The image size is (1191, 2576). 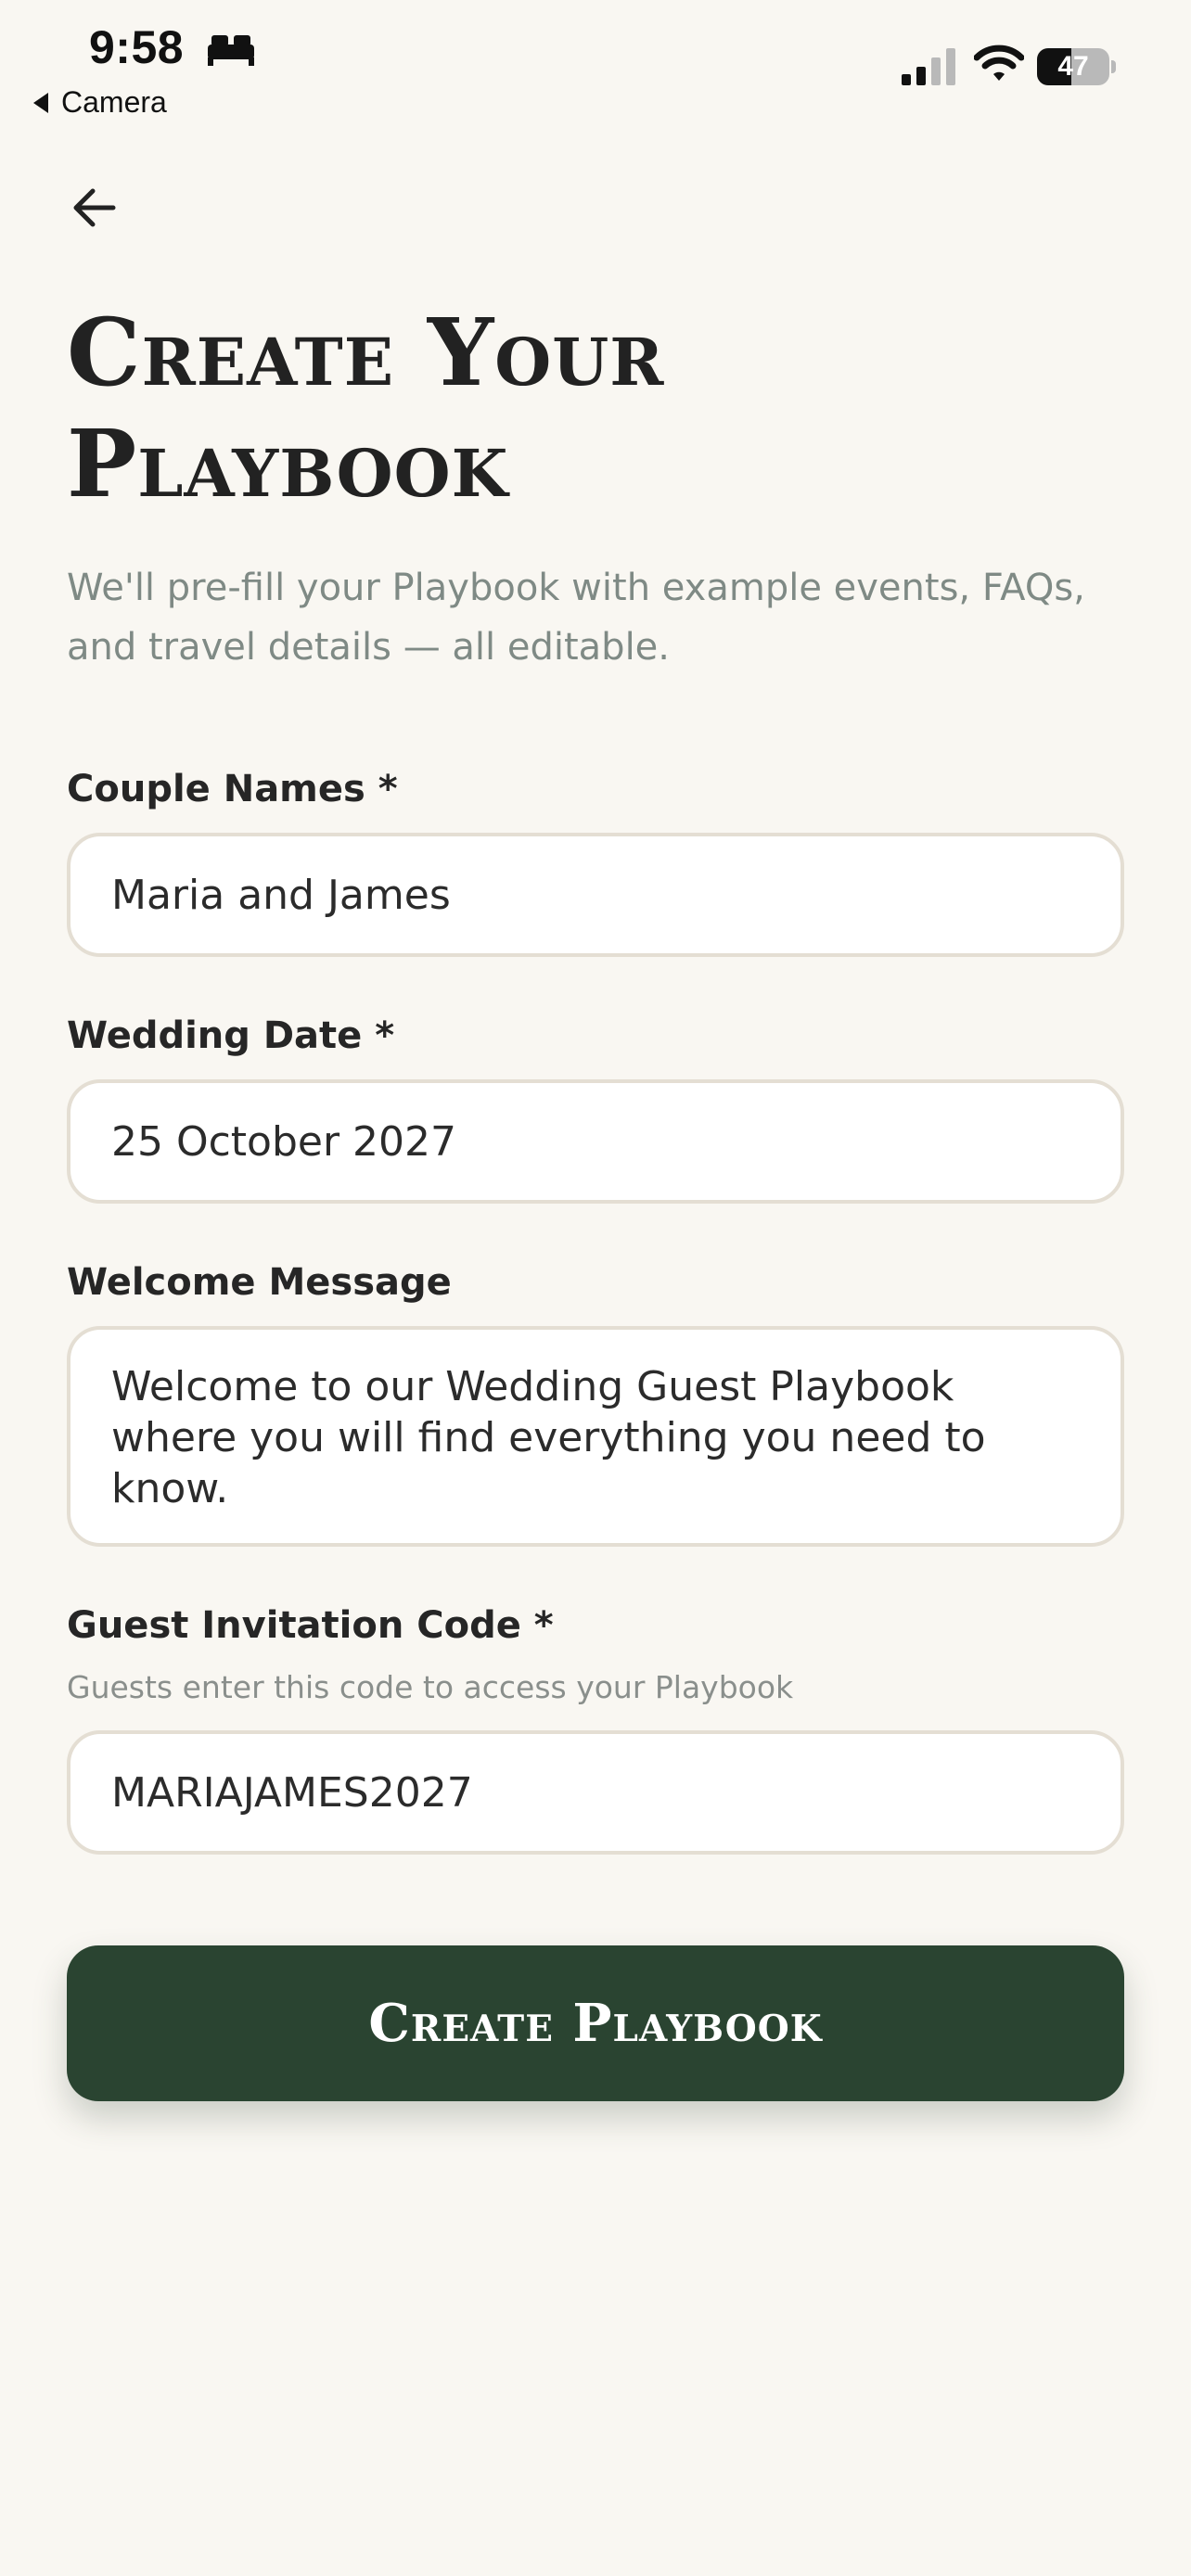 What do you see at coordinates (595, 408) in the screenshot?
I see `page-title: Create Your Playbook` at bounding box center [595, 408].